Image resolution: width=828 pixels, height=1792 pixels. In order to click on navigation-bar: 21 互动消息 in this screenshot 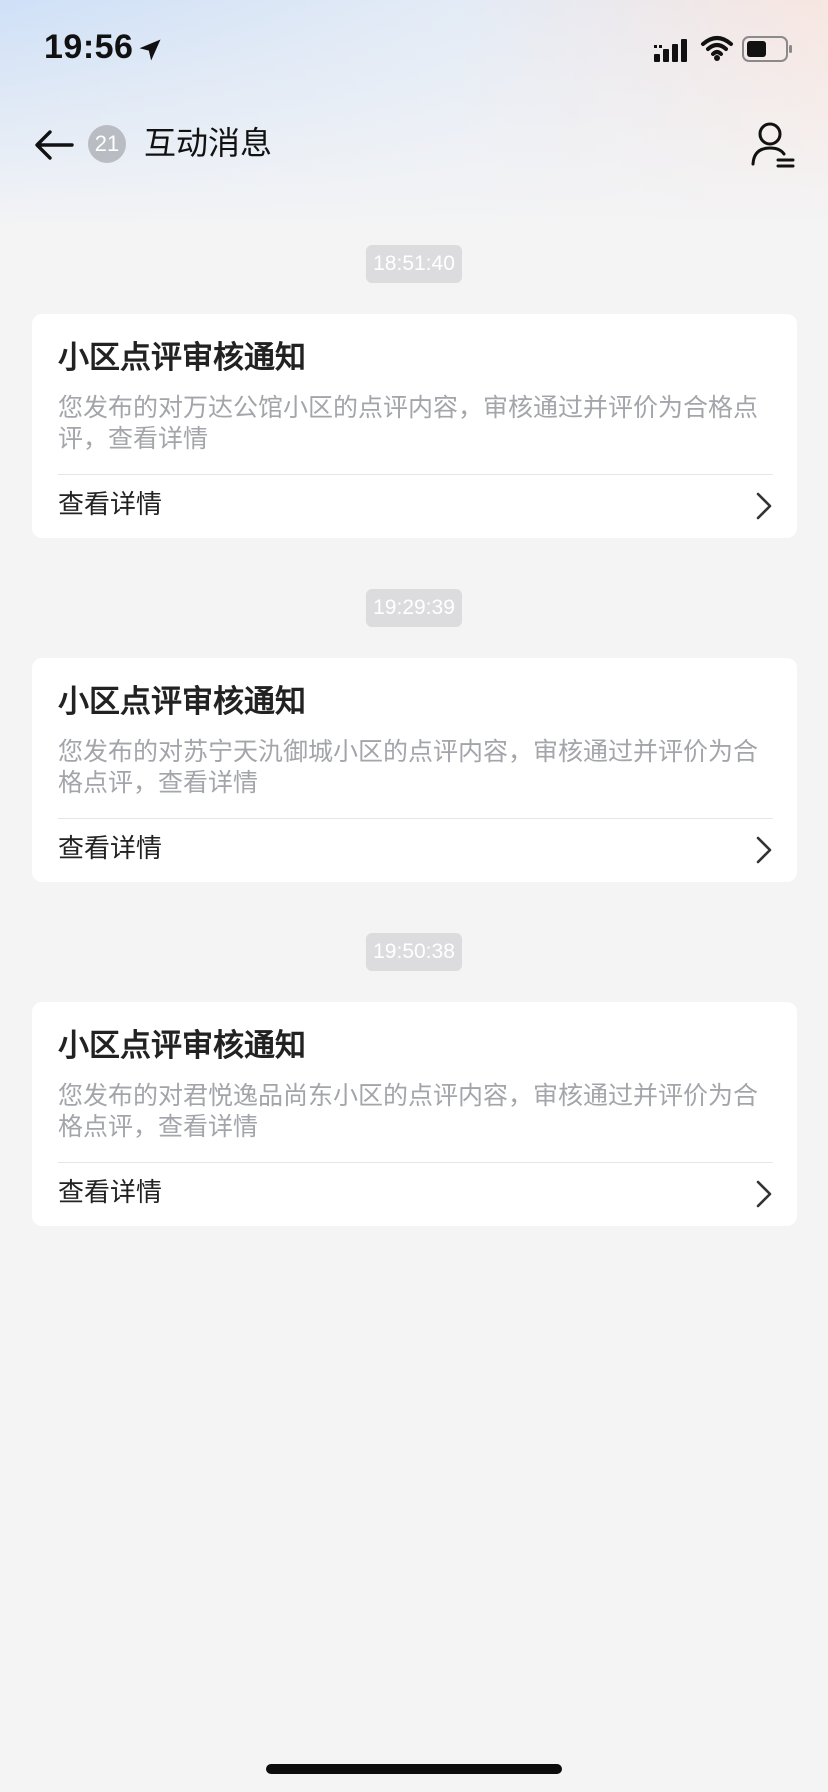, I will do `click(414, 145)`.